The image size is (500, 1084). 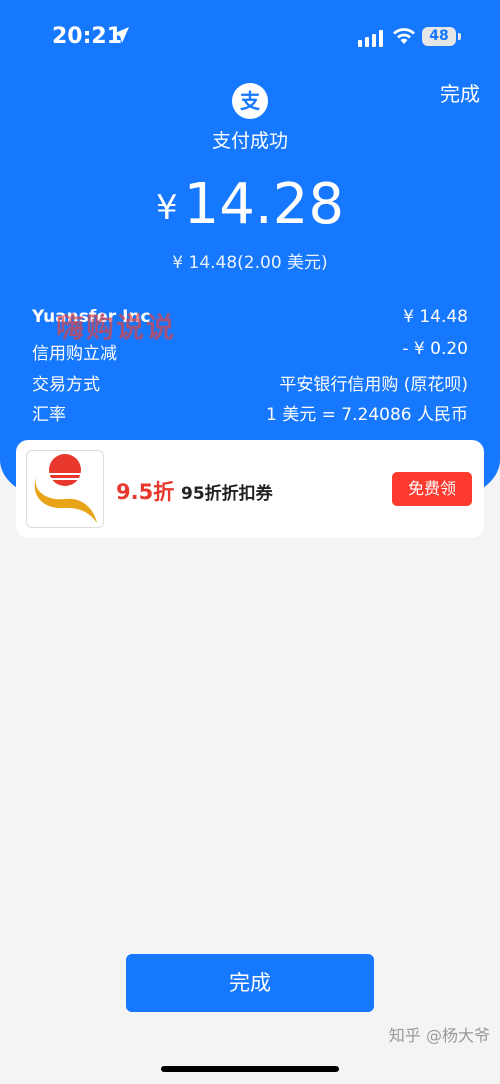 I want to click on coupon-card: 9.5折 95折折扣券 免费领, so click(x=250, y=489).